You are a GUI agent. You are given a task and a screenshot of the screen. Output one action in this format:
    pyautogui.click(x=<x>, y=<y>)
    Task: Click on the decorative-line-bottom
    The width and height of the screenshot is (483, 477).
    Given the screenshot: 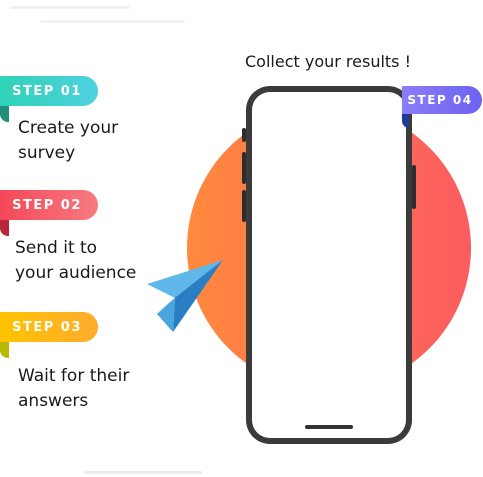 What is the action you would take?
    pyautogui.click(x=143, y=472)
    